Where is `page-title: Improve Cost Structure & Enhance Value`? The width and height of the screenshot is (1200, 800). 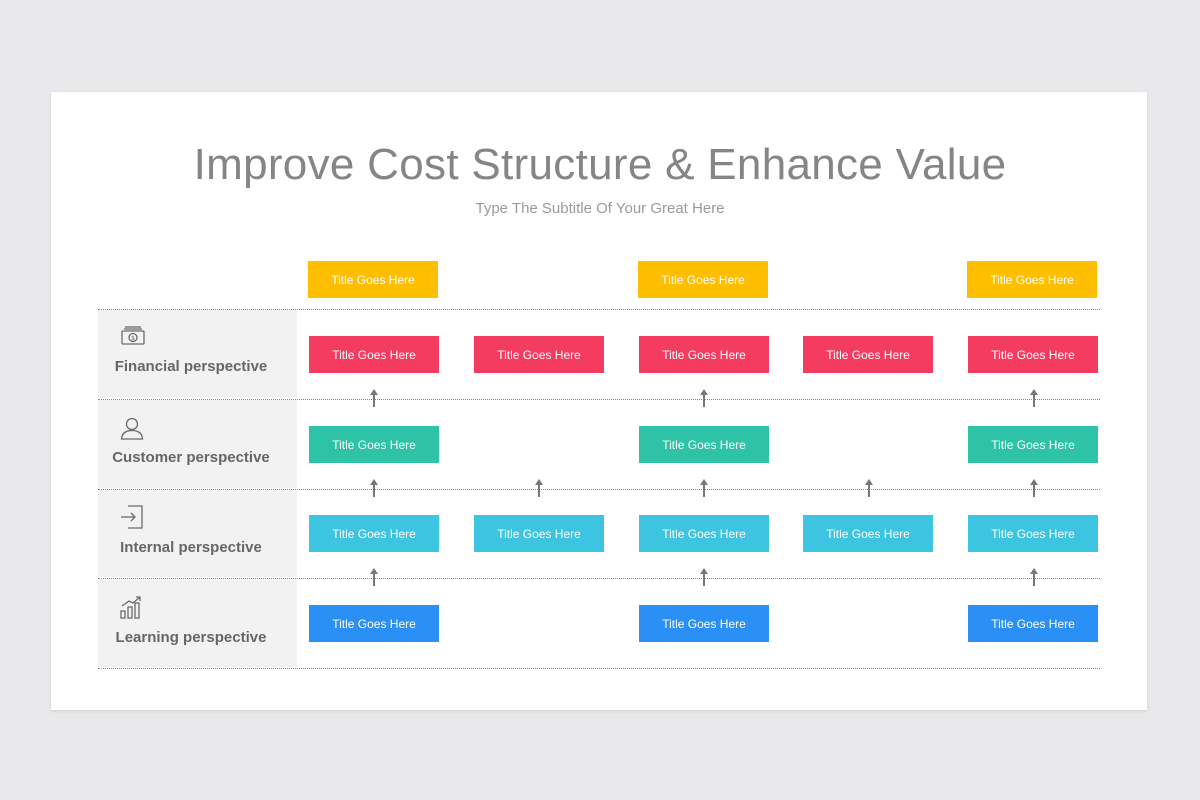
page-title: Improve Cost Structure & Enhance Value is located at coordinates (600, 164).